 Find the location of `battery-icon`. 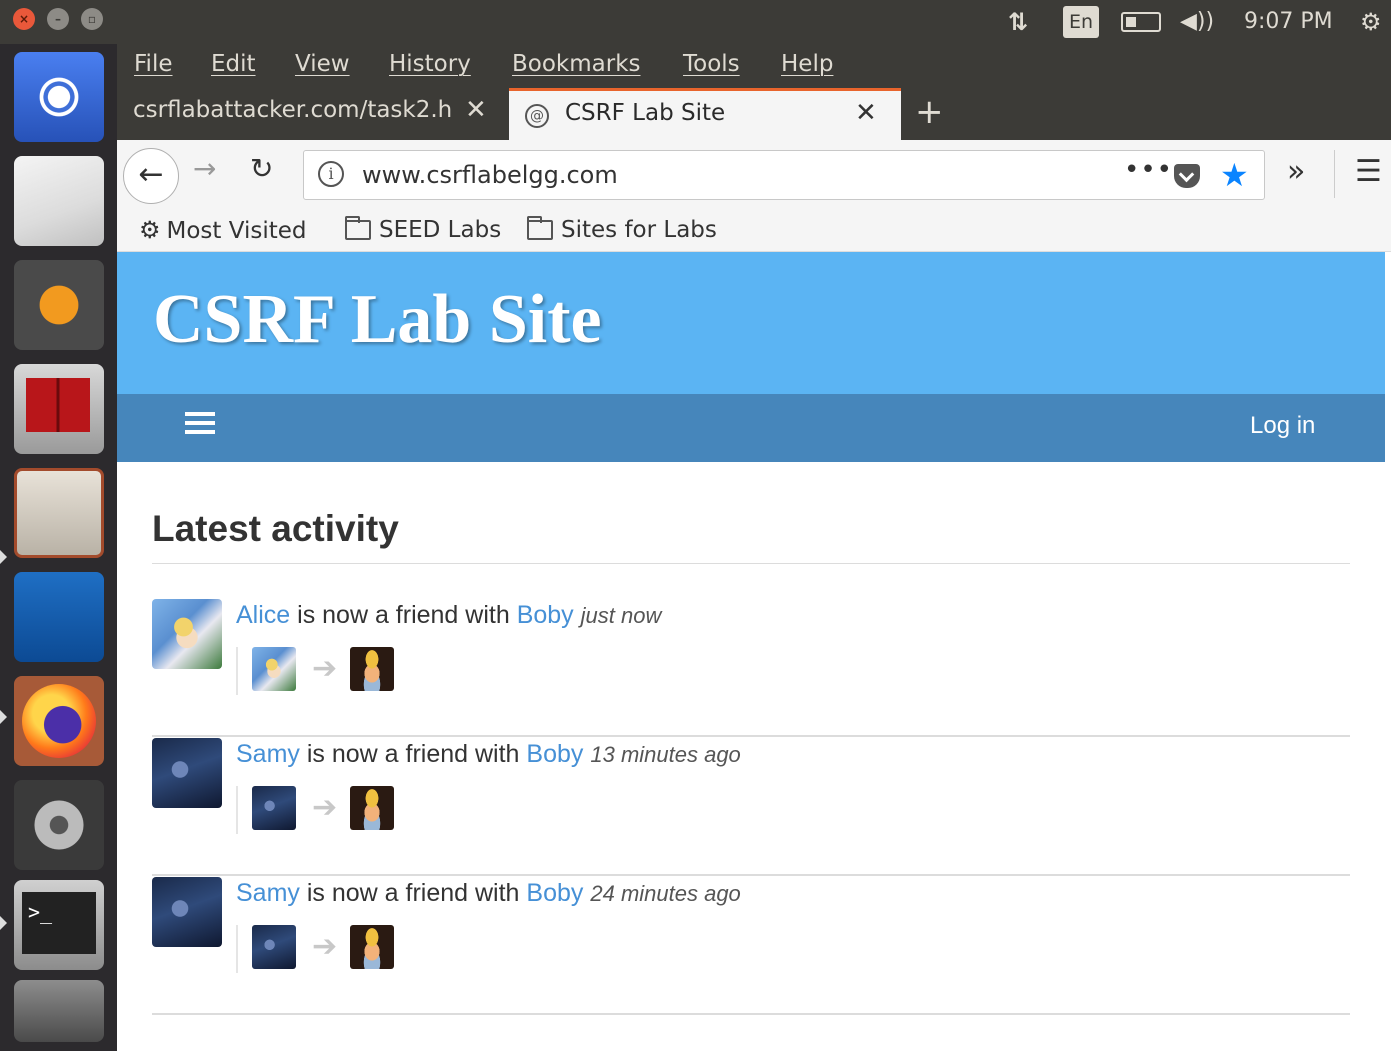

battery-icon is located at coordinates (1141, 22).